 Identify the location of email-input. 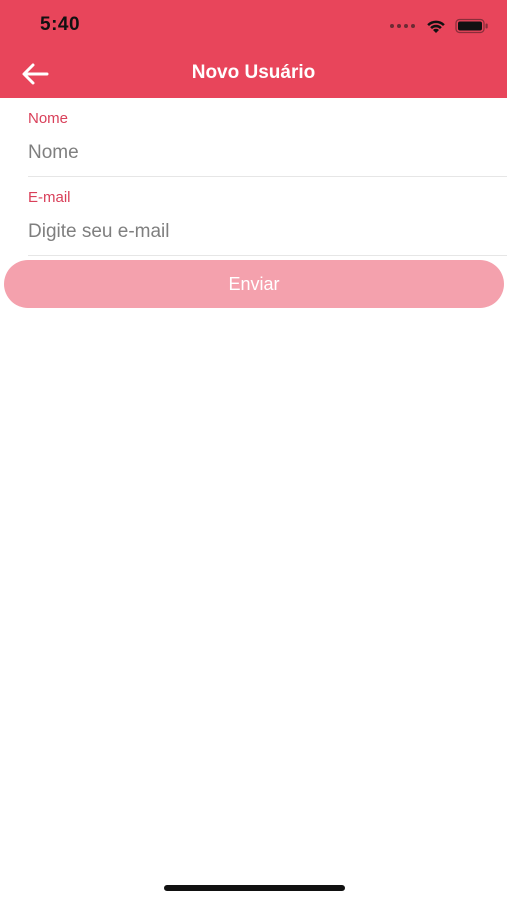
(258, 232).